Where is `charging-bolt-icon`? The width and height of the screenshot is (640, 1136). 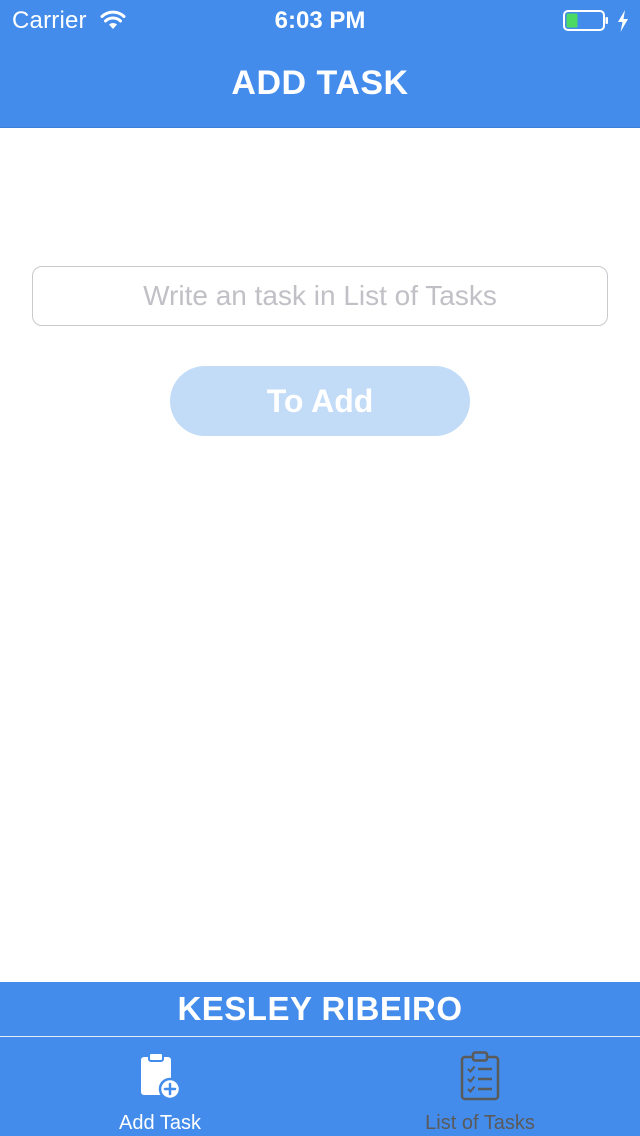
charging-bolt-icon is located at coordinates (623, 21).